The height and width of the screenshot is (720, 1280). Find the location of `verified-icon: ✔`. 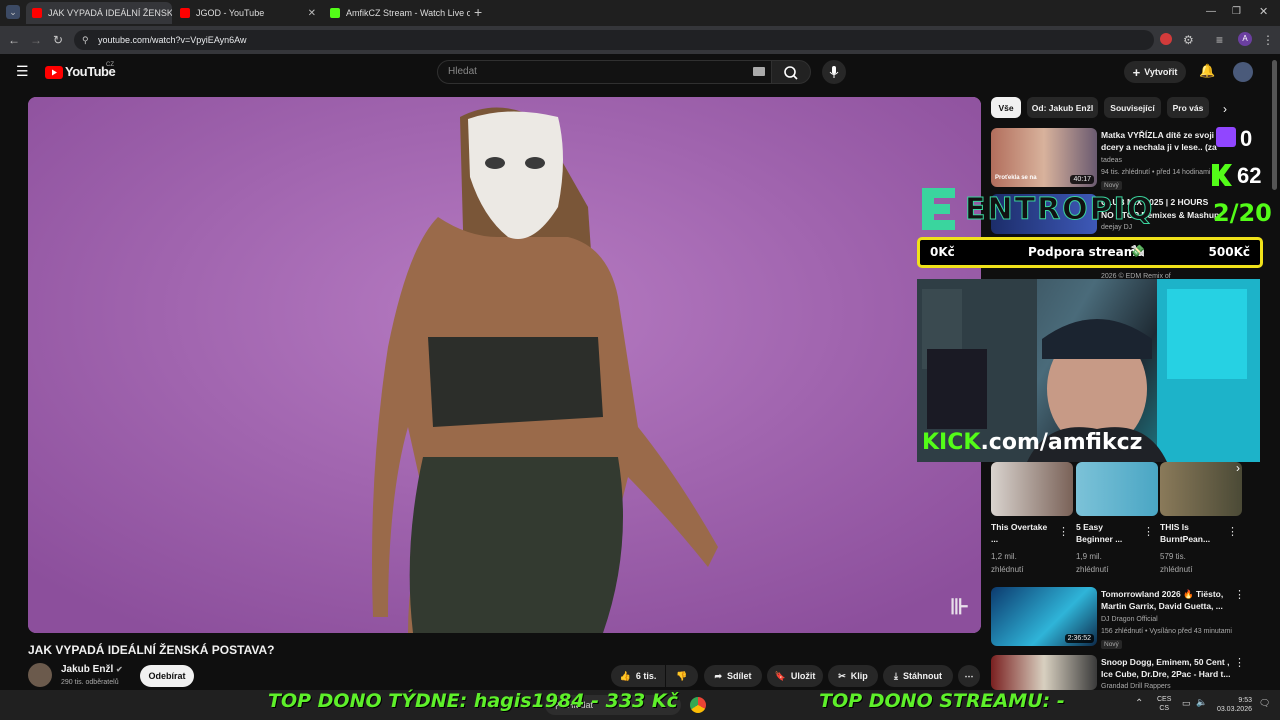

verified-icon: ✔ is located at coordinates (119, 669).